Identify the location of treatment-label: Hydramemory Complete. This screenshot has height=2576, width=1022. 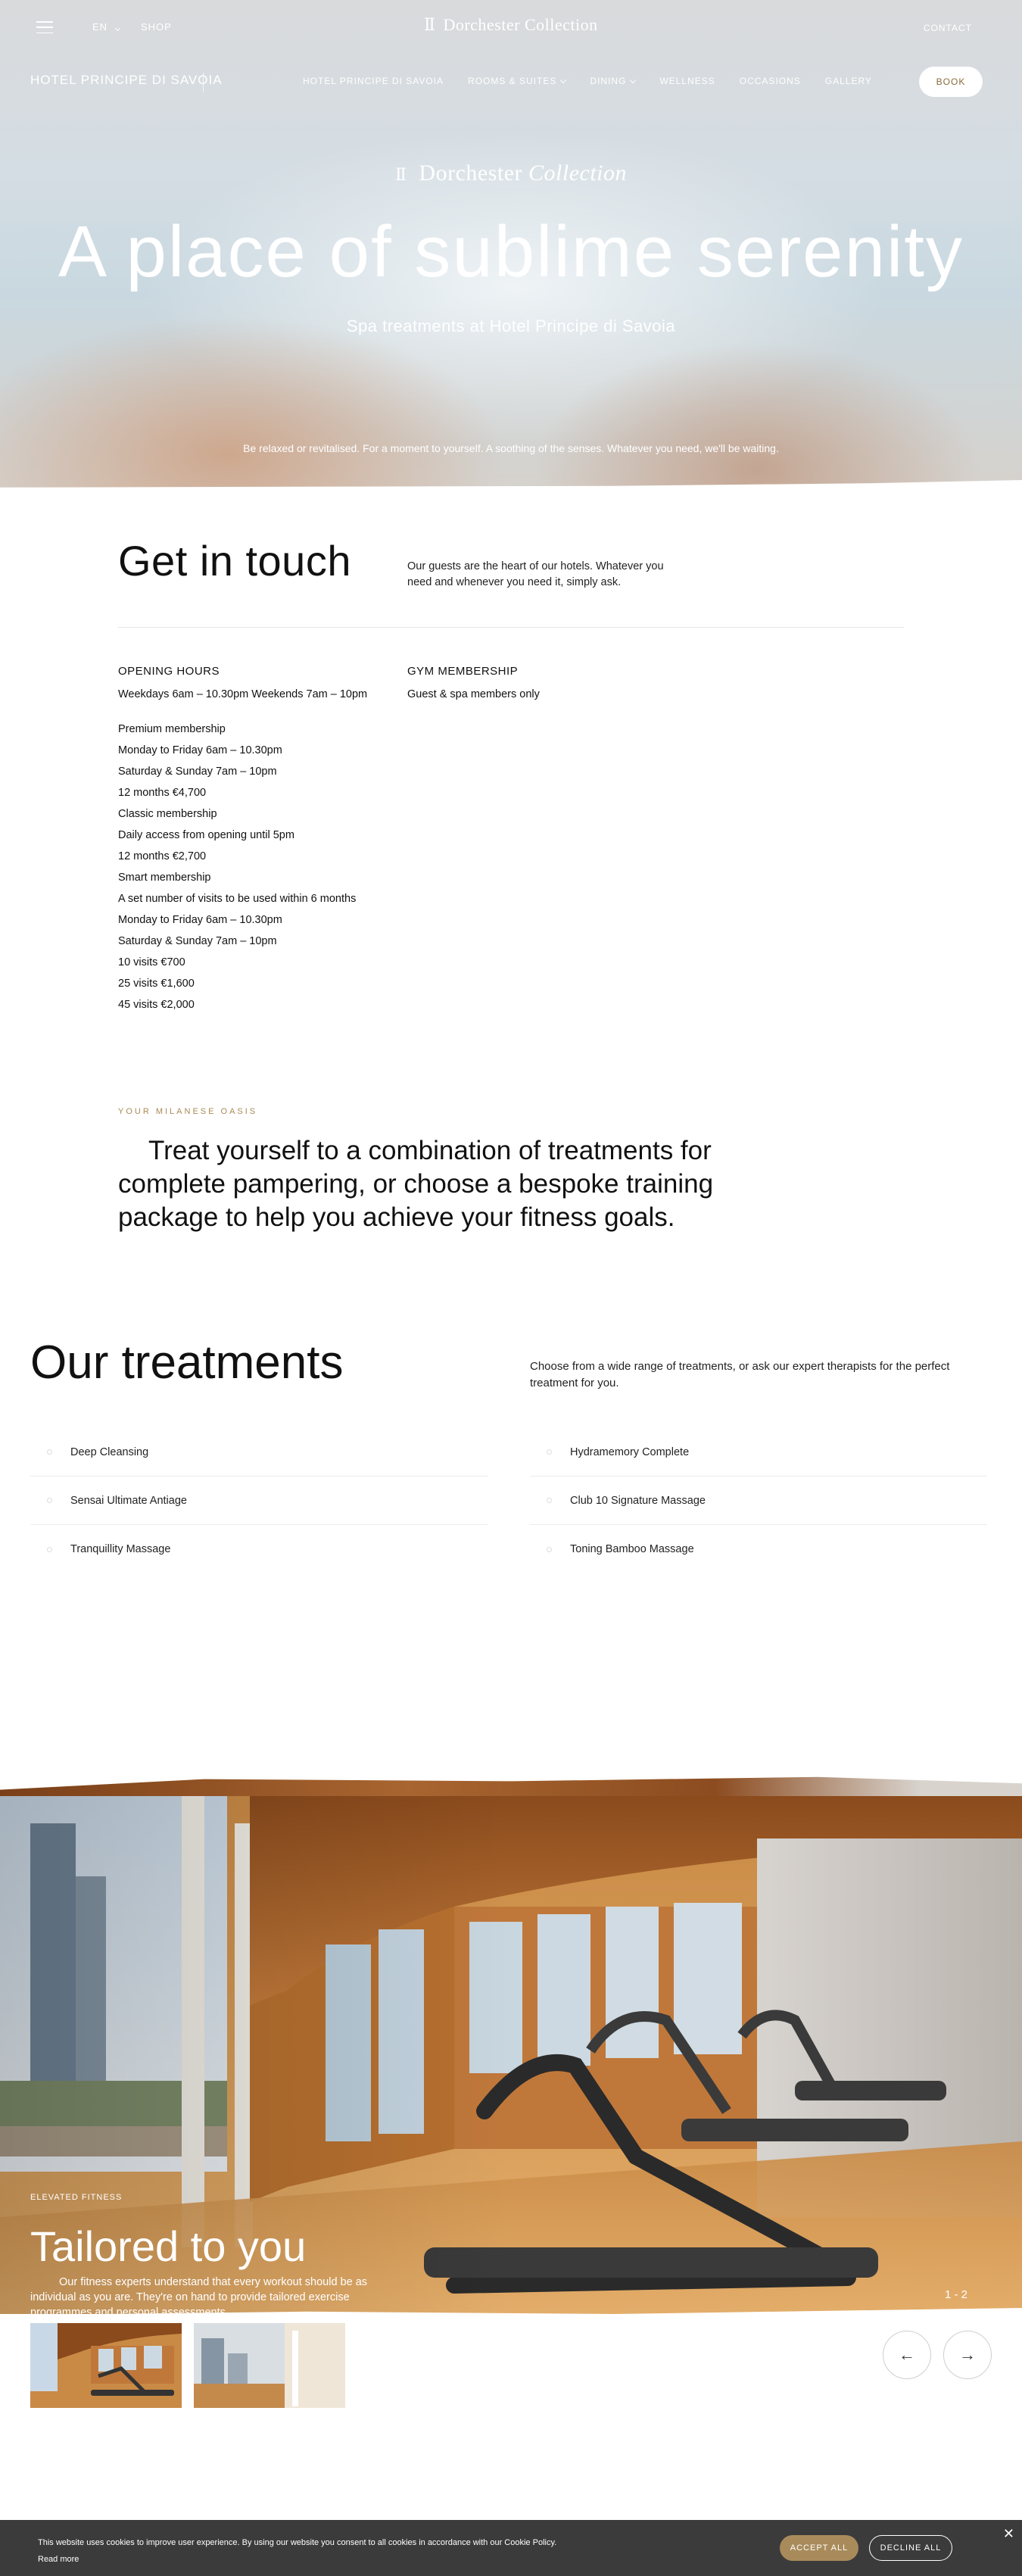
(630, 1451).